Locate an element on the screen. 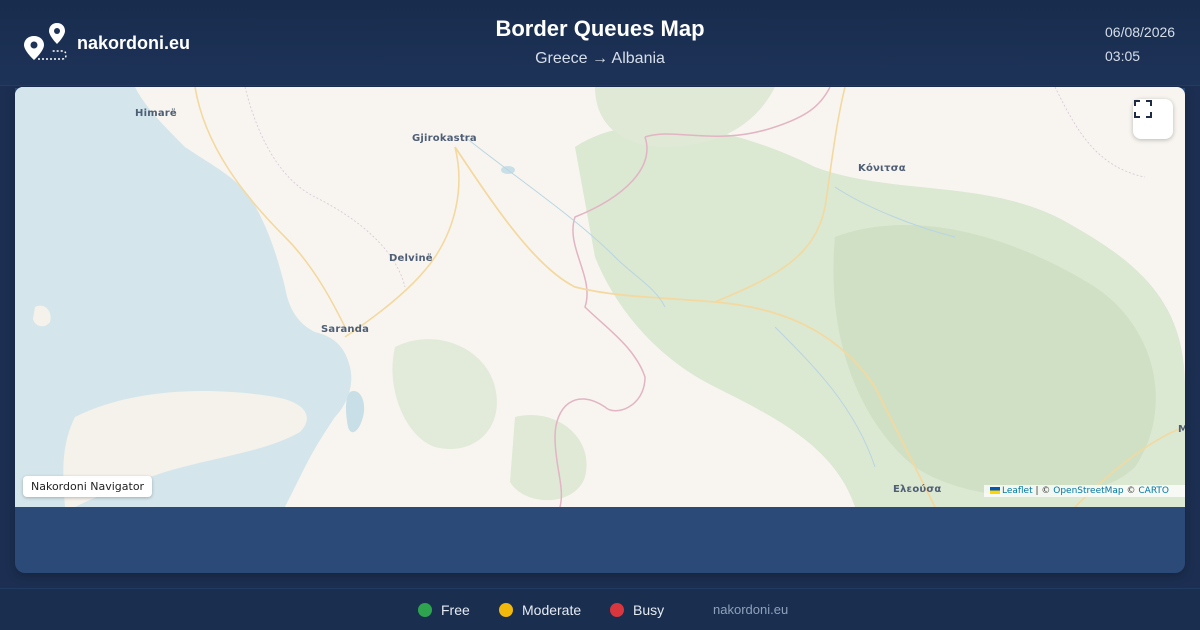 This screenshot has width=1200, height=630. legend-busy: Busy is located at coordinates (637, 610).